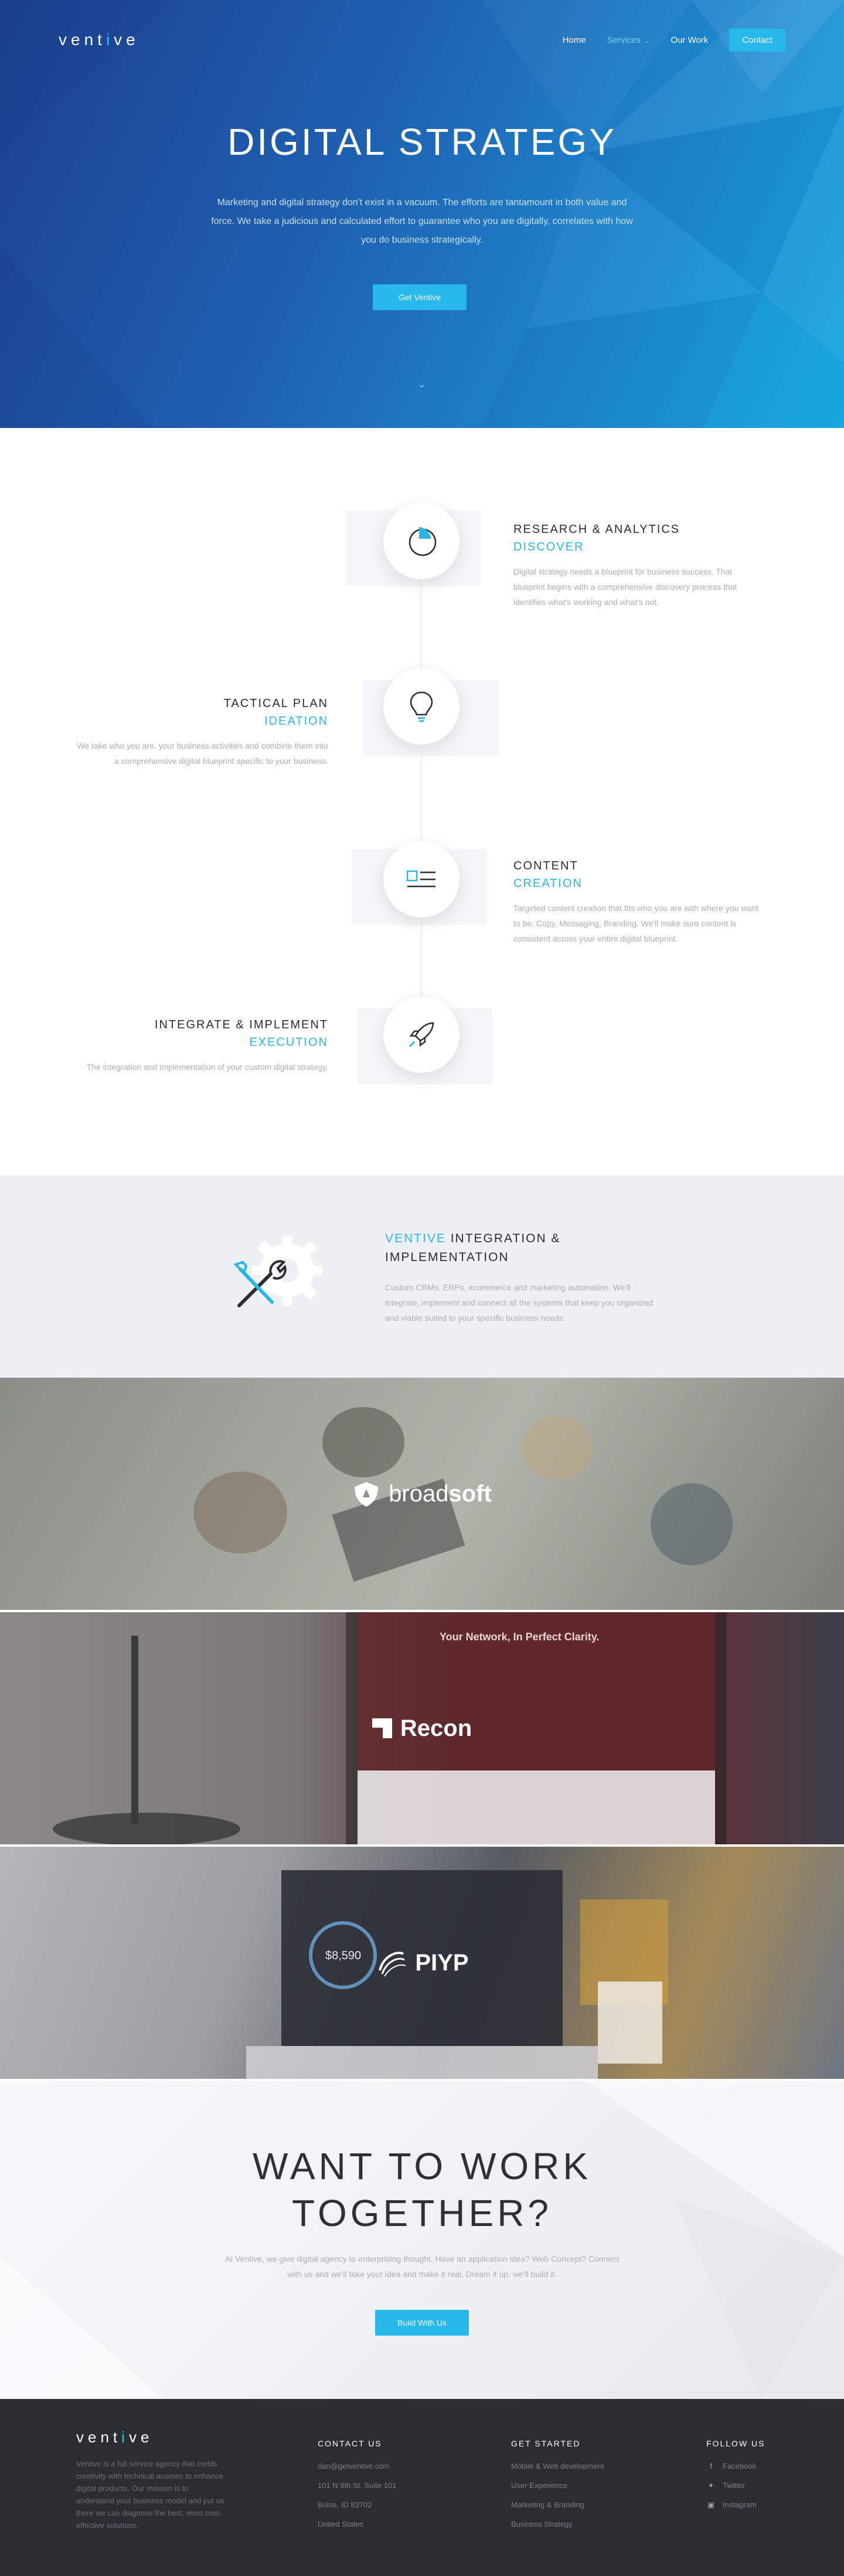  Describe the element at coordinates (597, 530) in the screenshot. I see `step1-title: RESEARCH & ANALYTICS` at that location.